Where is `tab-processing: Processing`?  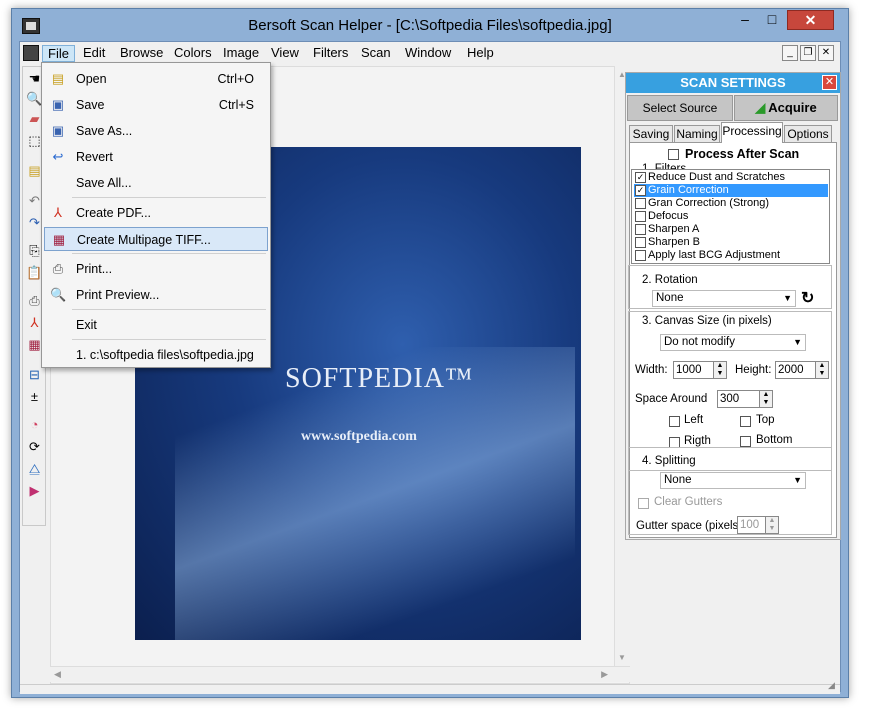
tab-processing: Processing is located at coordinates (752, 132).